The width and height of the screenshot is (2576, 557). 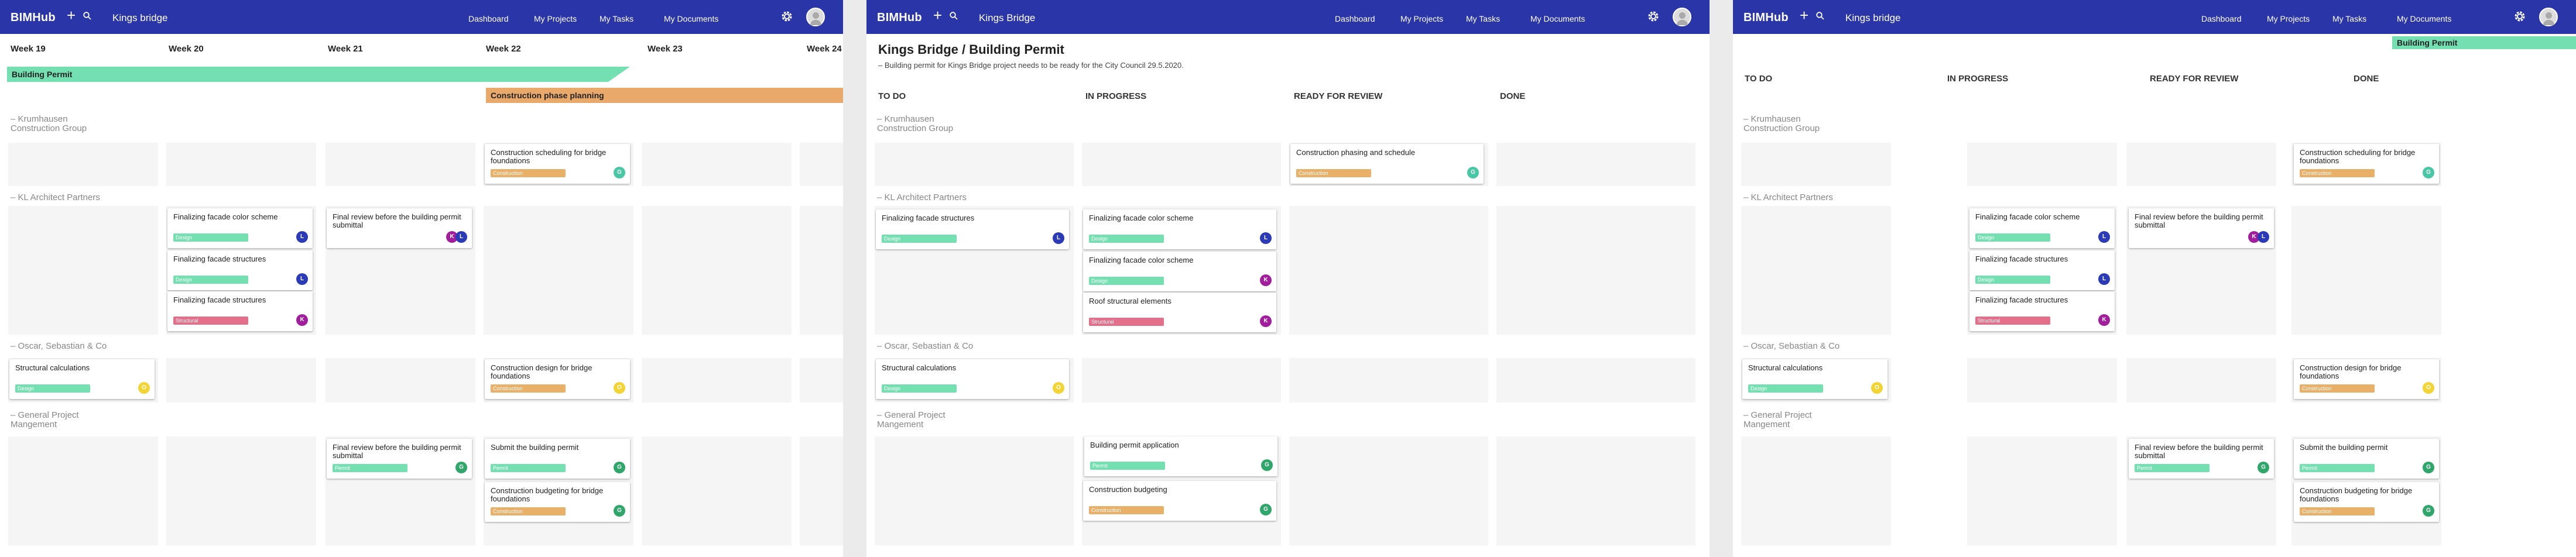 I want to click on construction-planning-bar: Construction phase planning, so click(x=664, y=95).